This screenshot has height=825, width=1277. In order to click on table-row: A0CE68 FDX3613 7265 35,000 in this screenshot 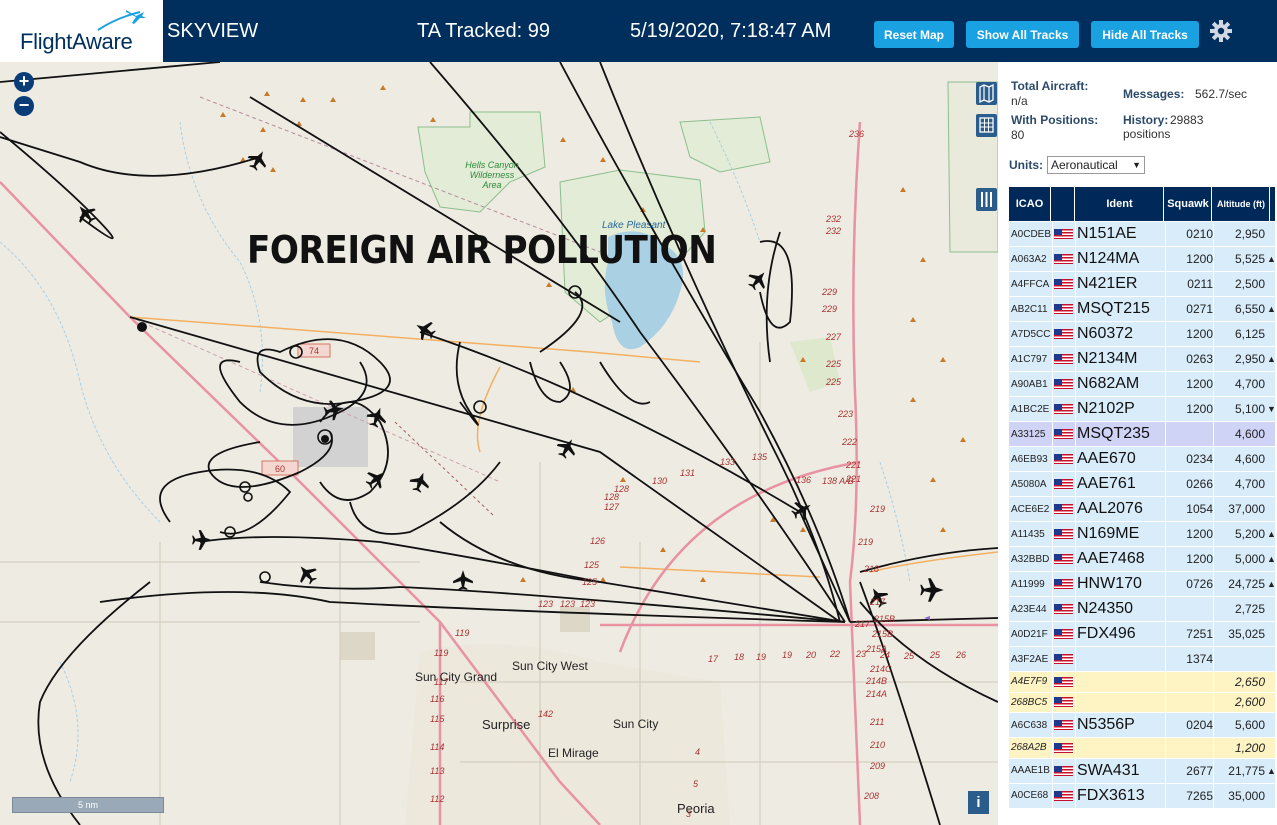, I will do `click(1142, 796)`.